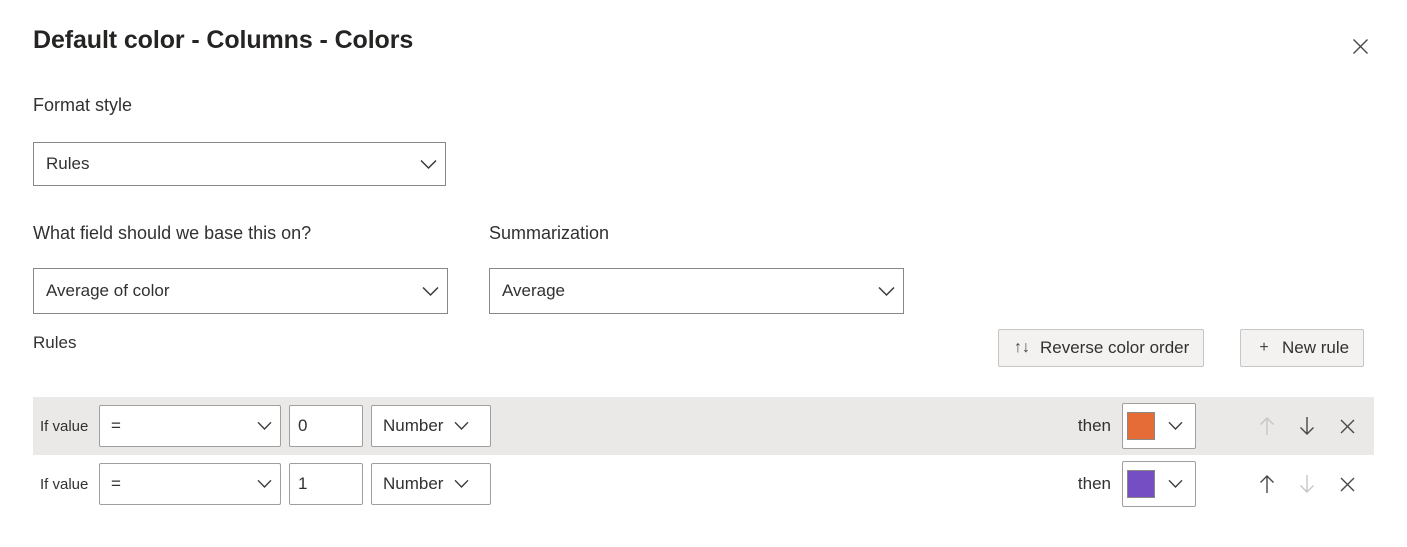 The height and width of the screenshot is (547, 1407). I want to click on rules-section-label: Rules, so click(55, 342).